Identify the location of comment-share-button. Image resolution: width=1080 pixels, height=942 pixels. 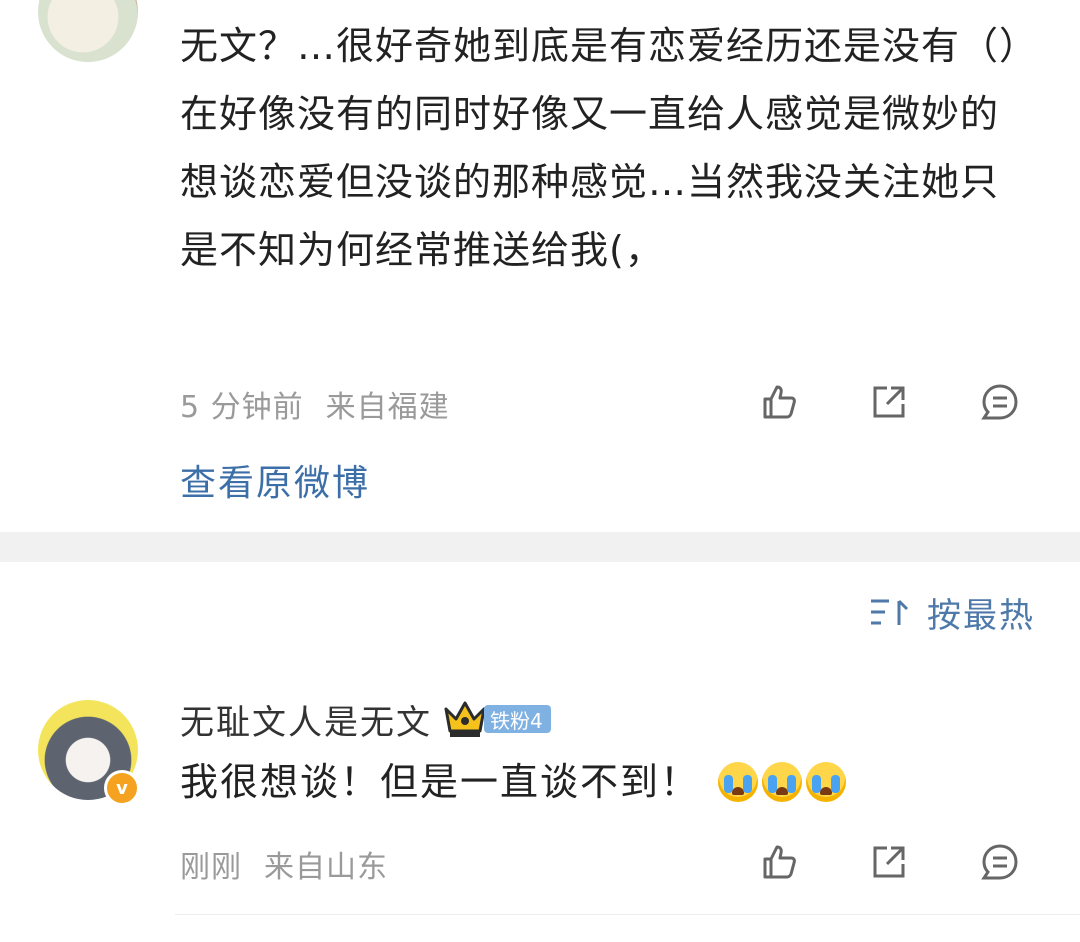
(889, 862).